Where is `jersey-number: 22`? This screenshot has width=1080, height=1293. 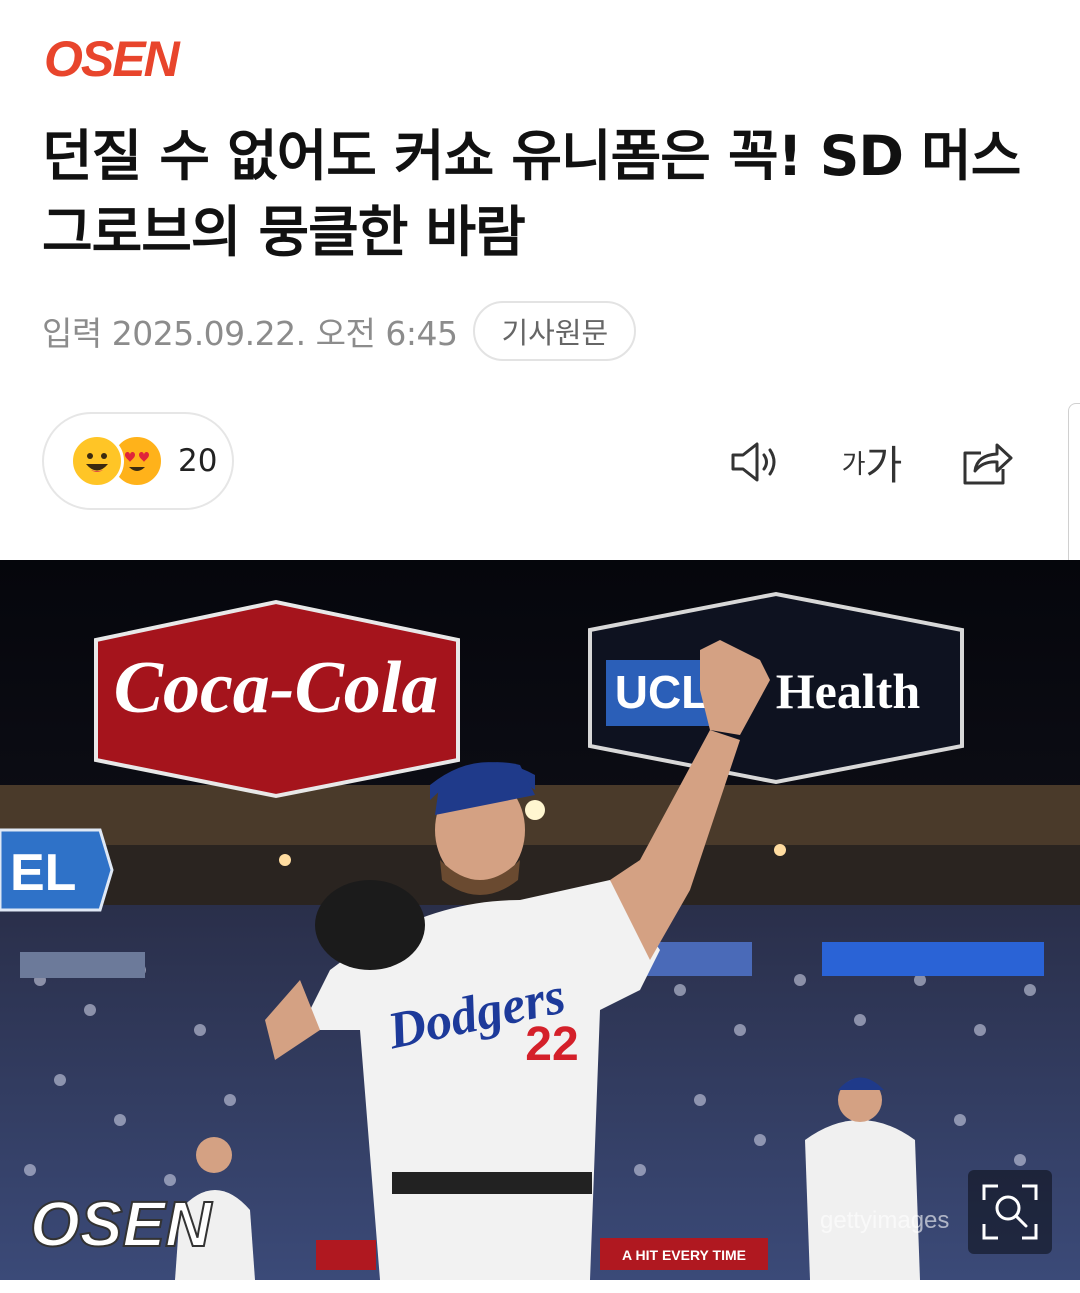 jersey-number: 22 is located at coordinates (551, 1044).